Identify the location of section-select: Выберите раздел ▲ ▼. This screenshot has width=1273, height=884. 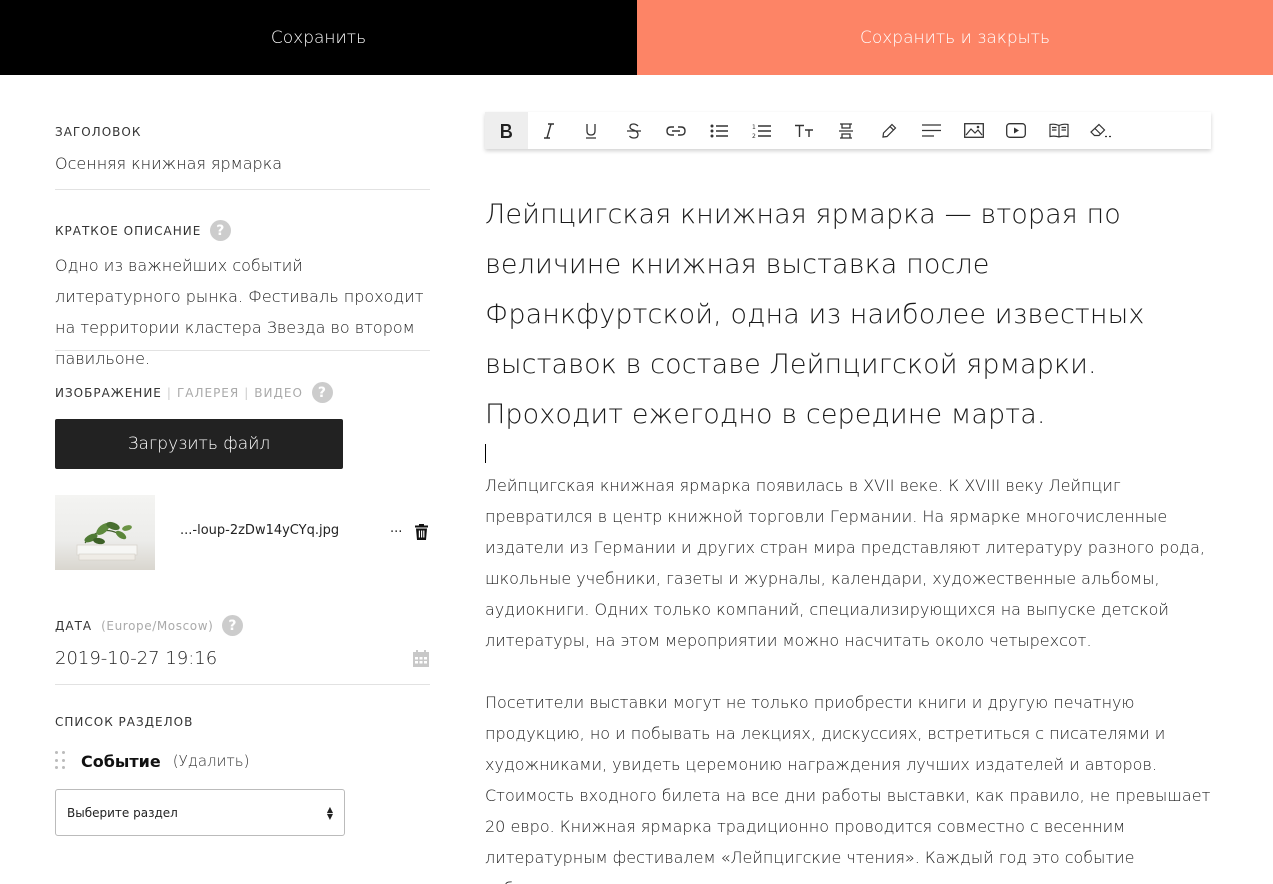
(200, 812).